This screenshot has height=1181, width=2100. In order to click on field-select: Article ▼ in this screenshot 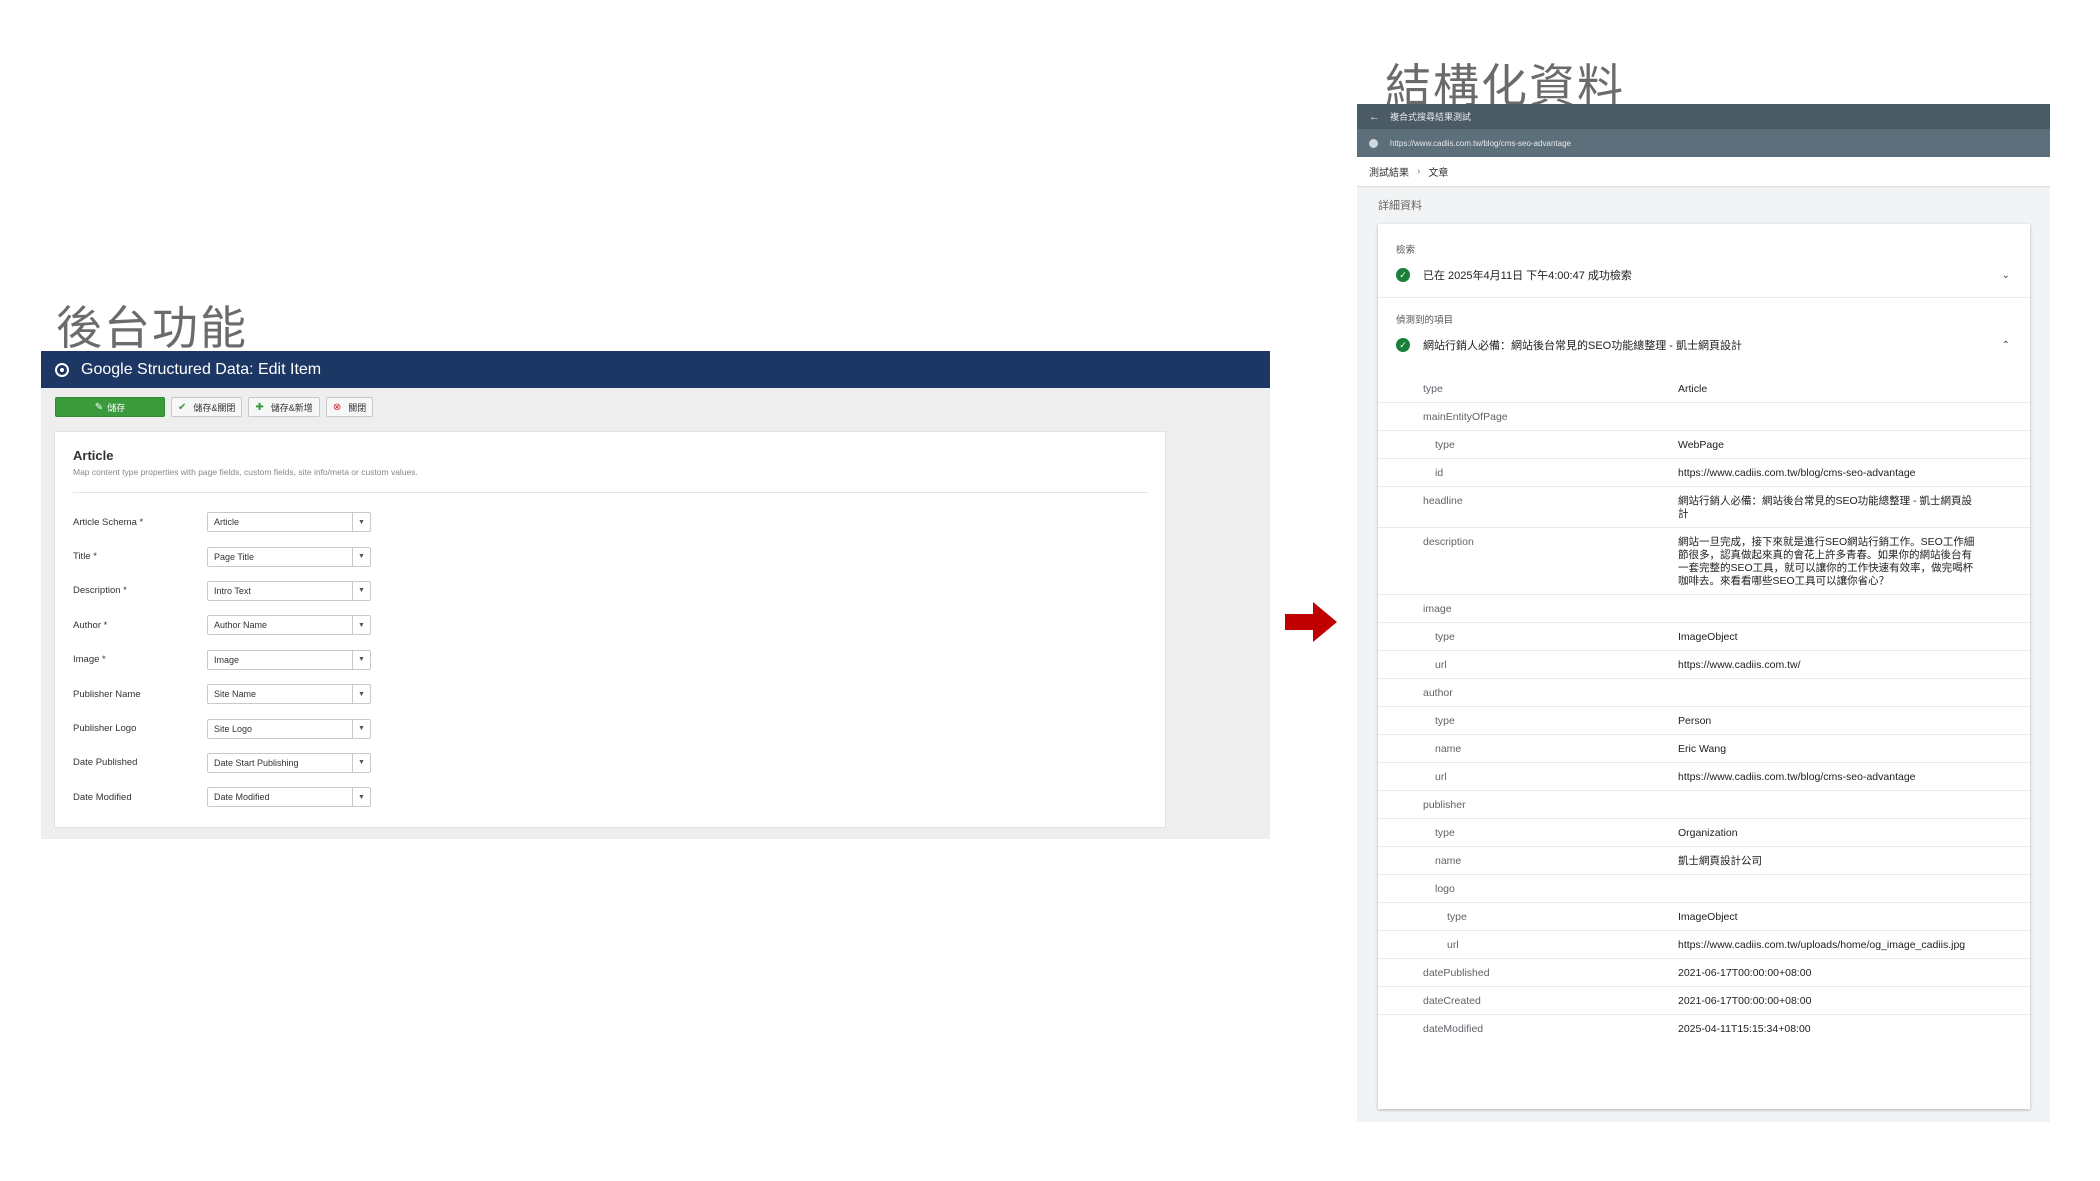, I will do `click(289, 522)`.